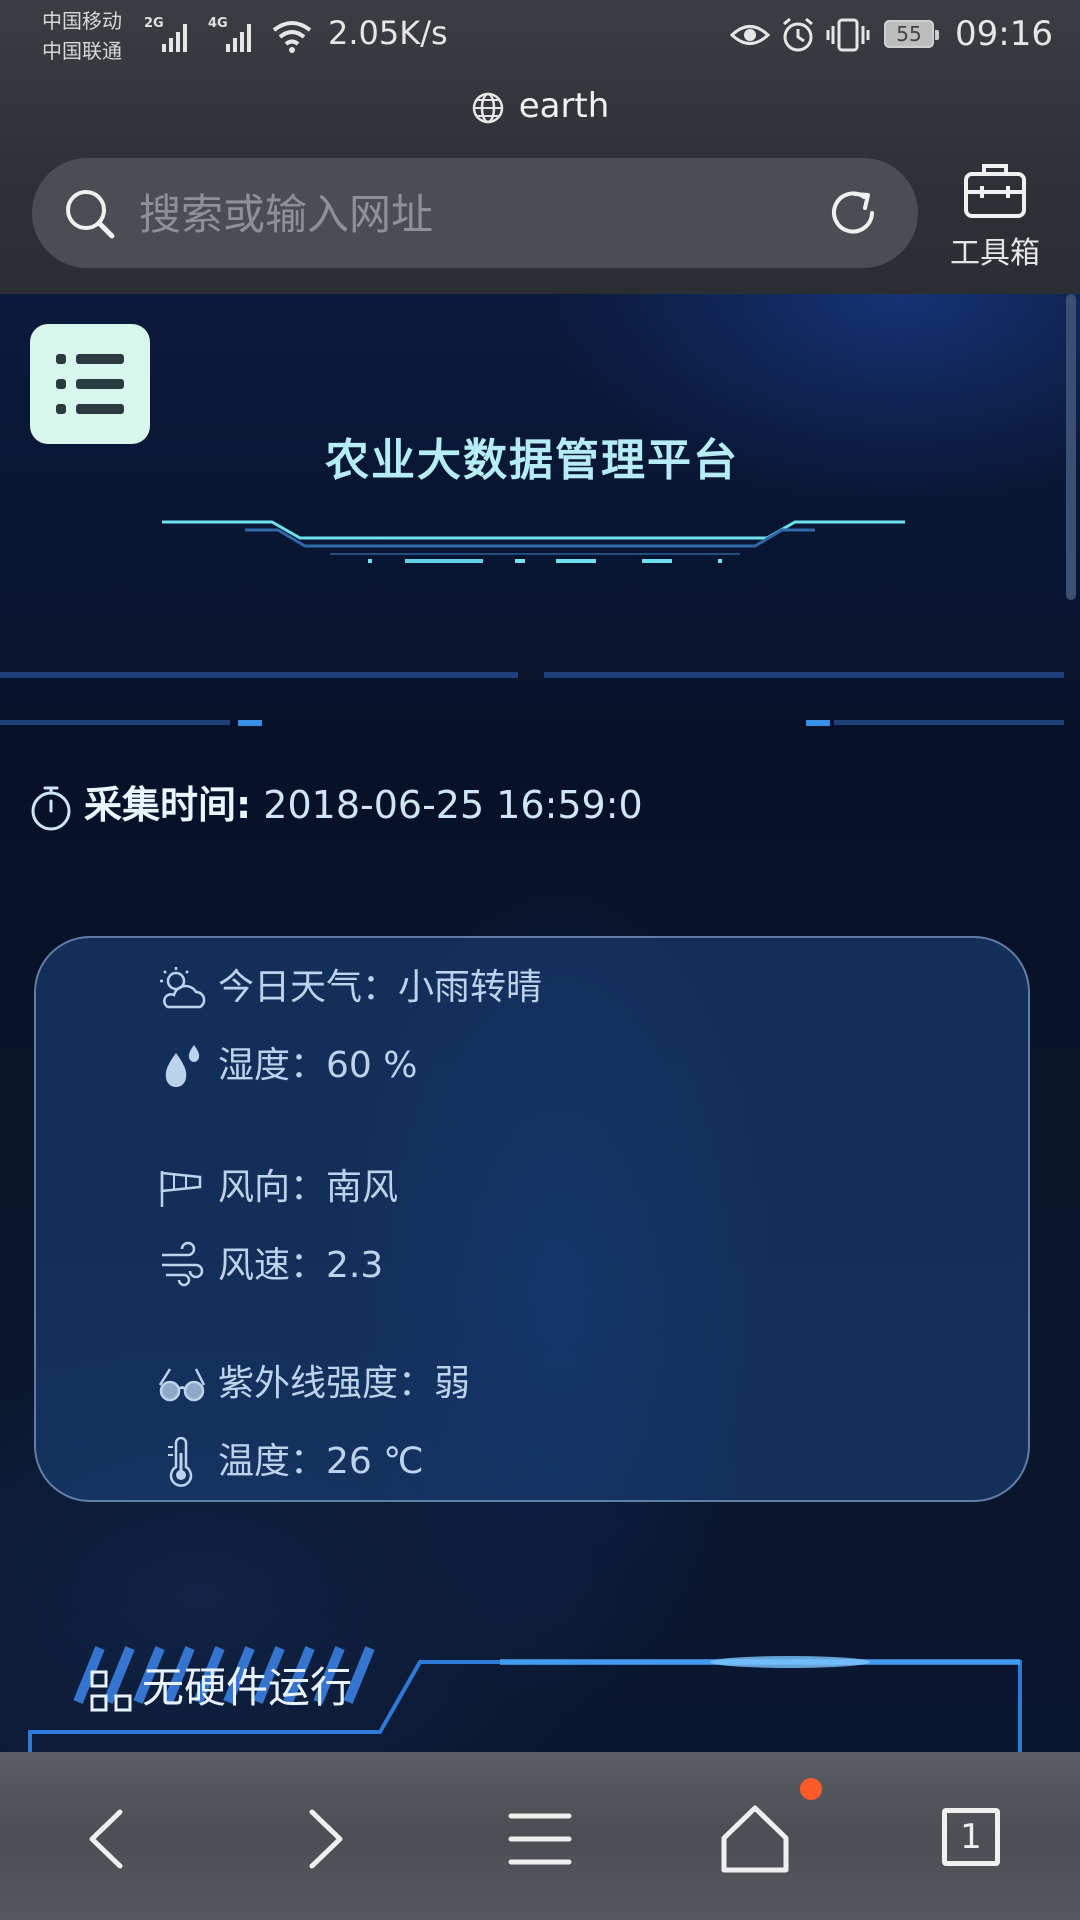 The height and width of the screenshot is (1920, 1080). What do you see at coordinates (82, 36) in the screenshot?
I see `carrier-labels: 中国移动 中国联通` at bounding box center [82, 36].